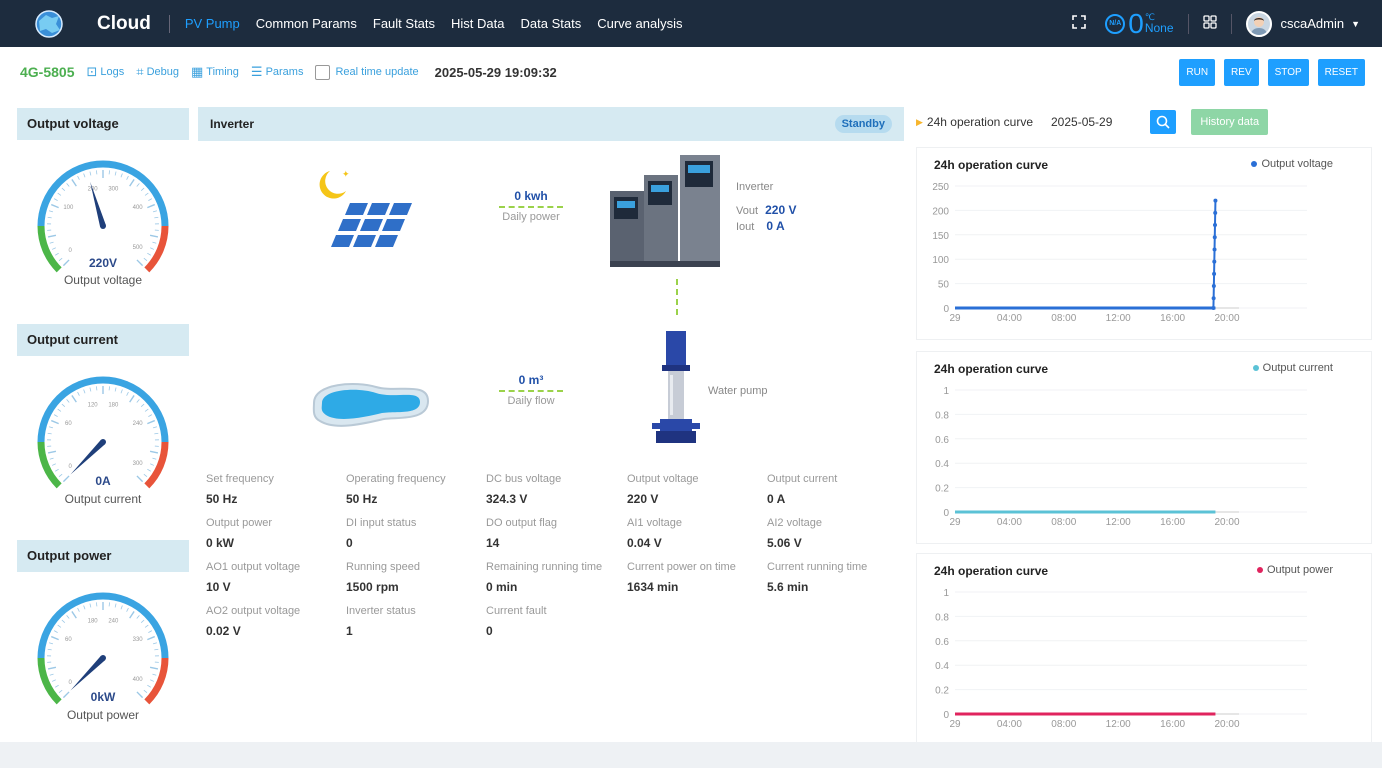 The width and height of the screenshot is (1382, 768). What do you see at coordinates (681, 567) in the screenshot?
I see `param-name: Current power on time` at bounding box center [681, 567].